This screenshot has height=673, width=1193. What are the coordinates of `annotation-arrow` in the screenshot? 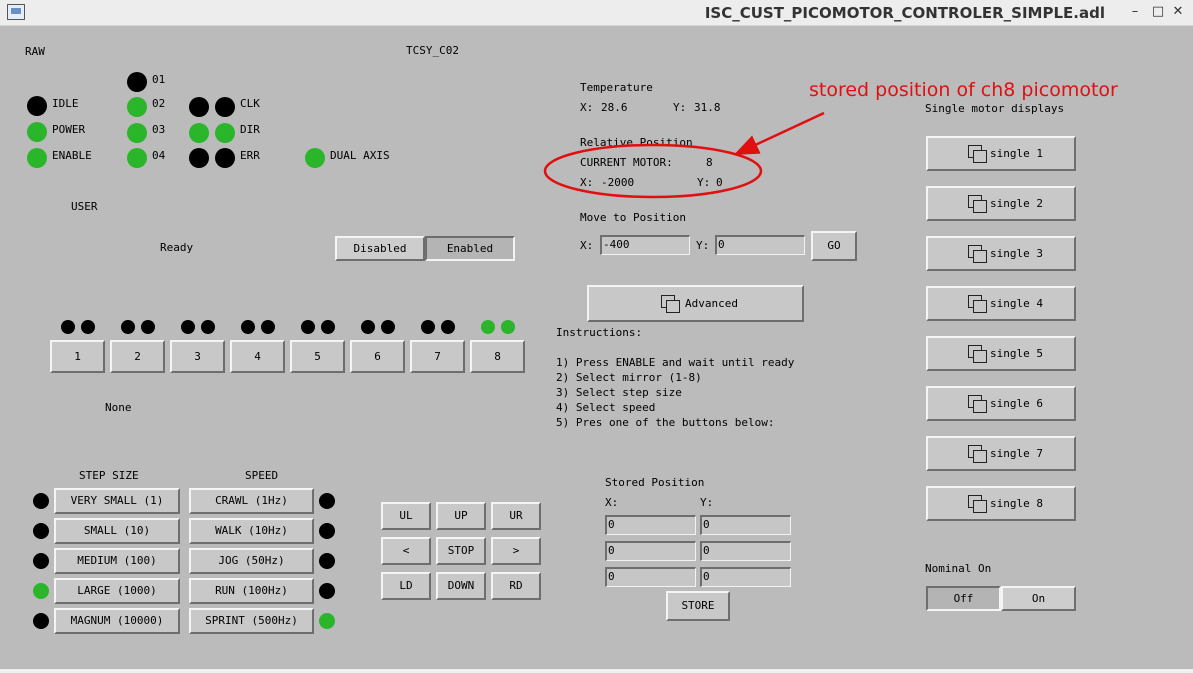 It's located at (779, 133).